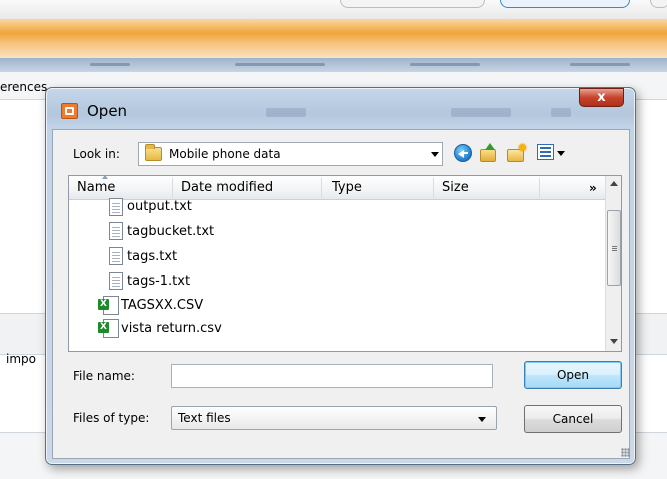  What do you see at coordinates (105, 177) in the screenshot?
I see `sort-ascending-icon` at bounding box center [105, 177].